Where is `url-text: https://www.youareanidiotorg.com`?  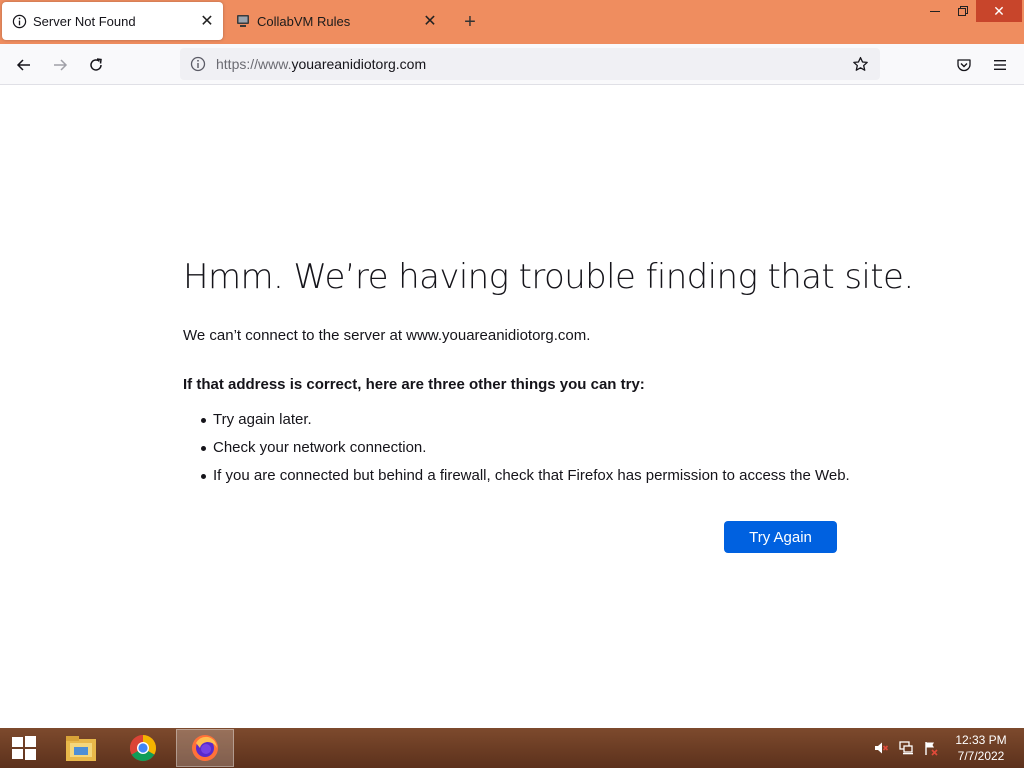 url-text: https://www.youareanidiotorg.com is located at coordinates (529, 64).